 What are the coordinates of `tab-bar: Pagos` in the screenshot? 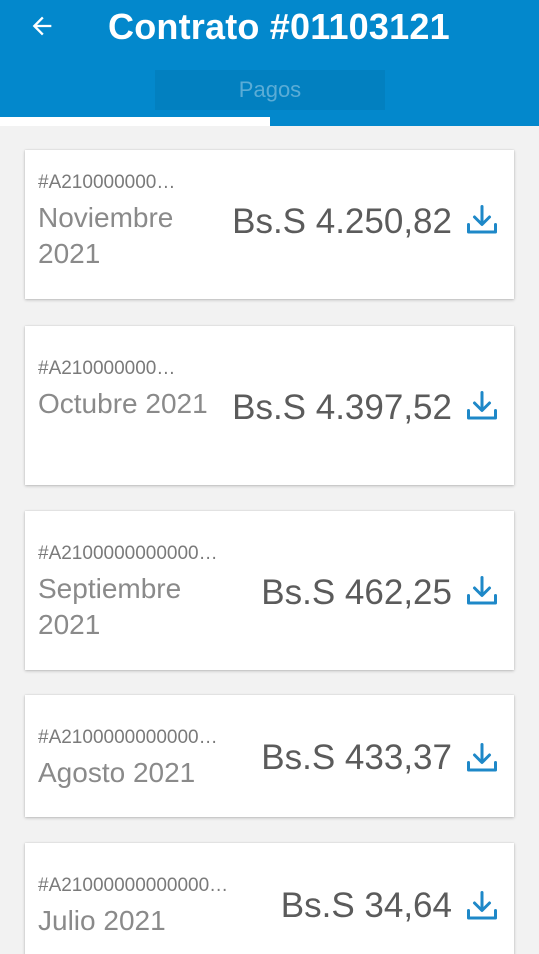 It's located at (269, 94).